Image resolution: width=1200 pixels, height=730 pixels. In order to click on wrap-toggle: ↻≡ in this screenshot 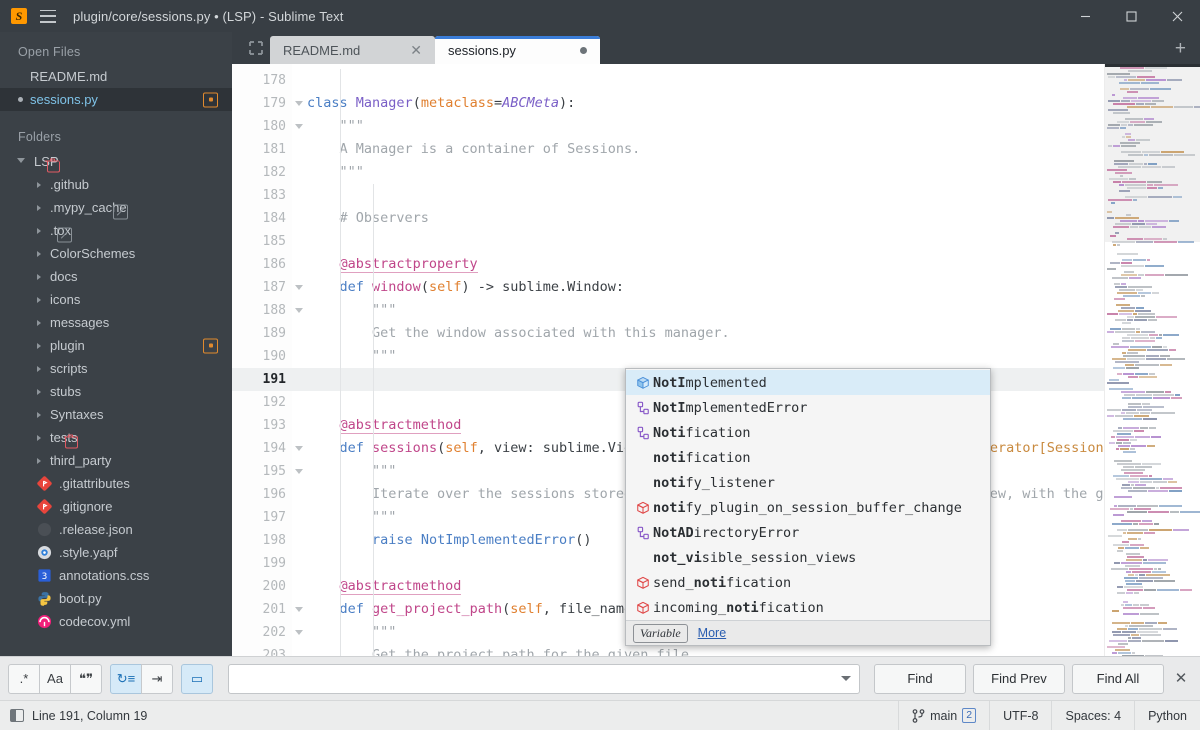, I will do `click(126, 678)`.